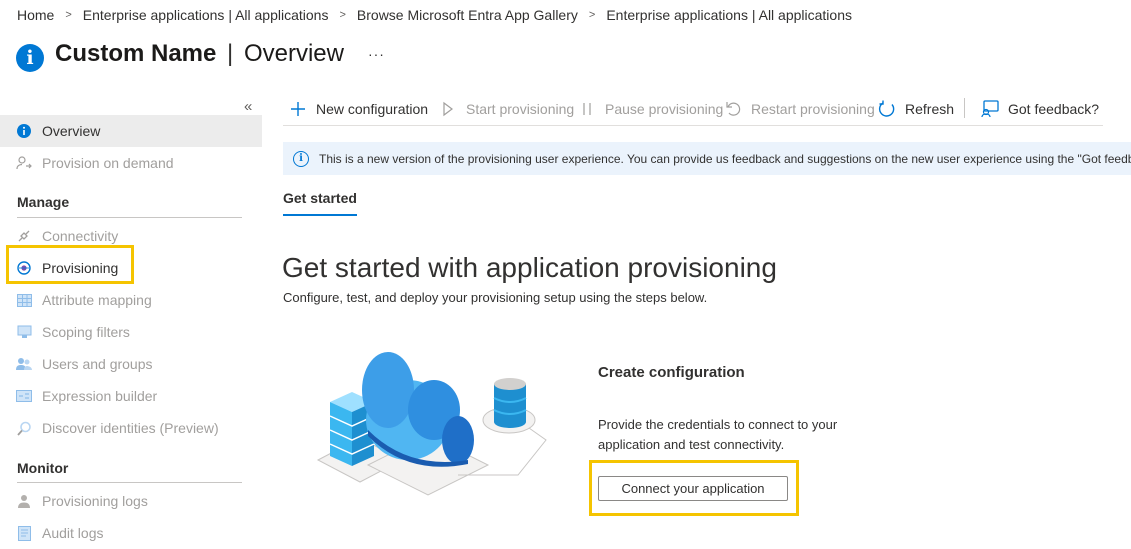 The image size is (1131, 549). I want to click on sidebar-item-attribute-mapping: Attribute mapping, so click(131, 300).